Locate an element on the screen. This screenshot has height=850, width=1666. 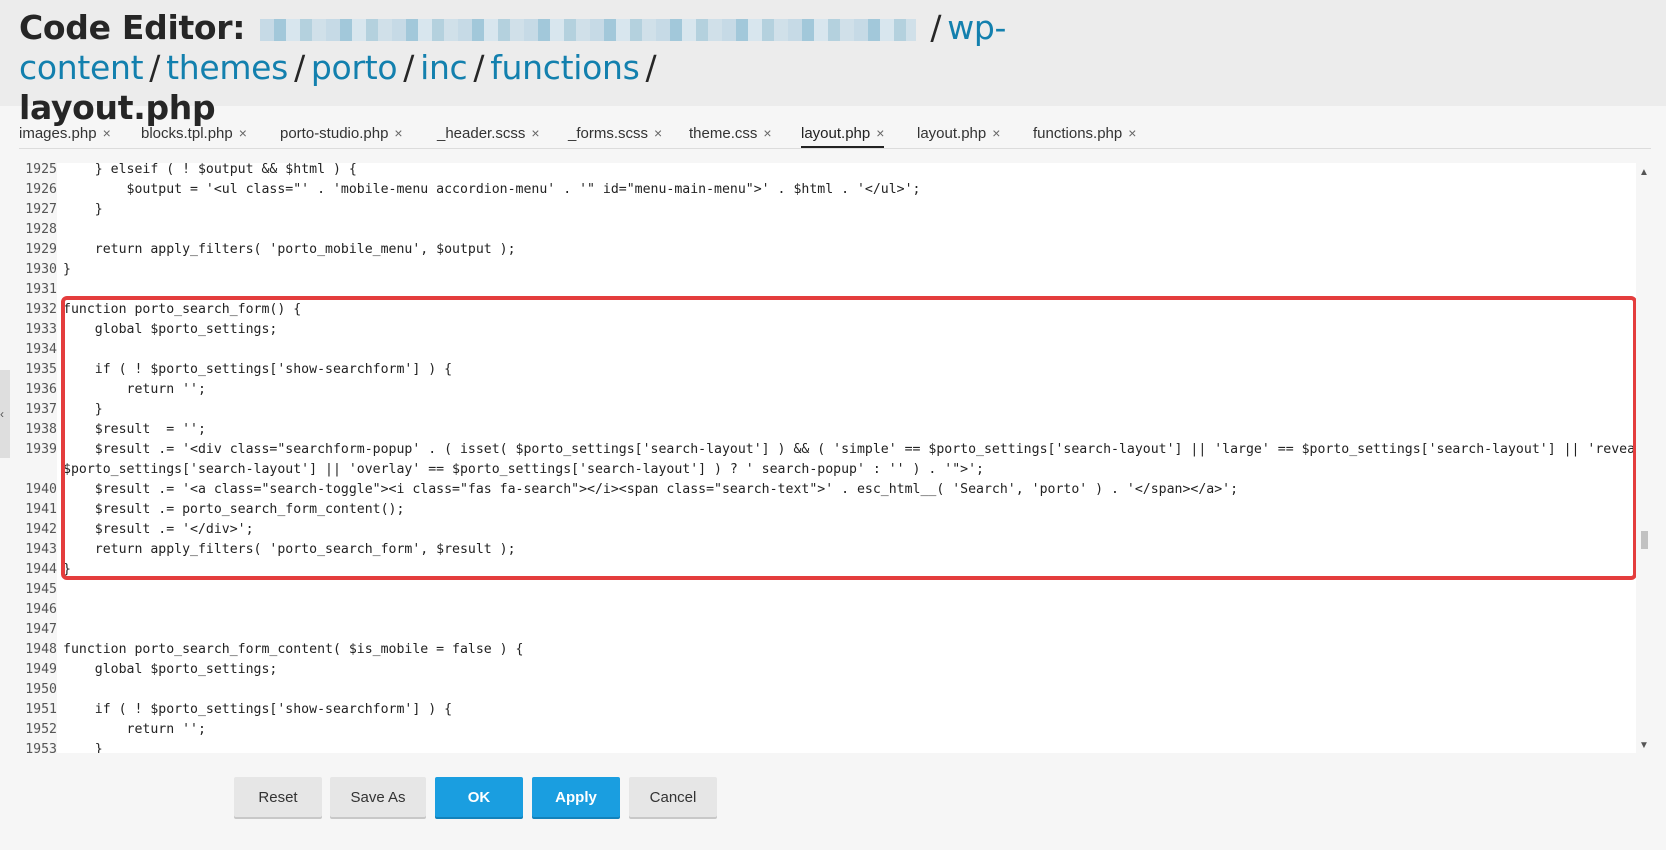
scroll-up-icon: ▲ is located at coordinates (1644, 172).